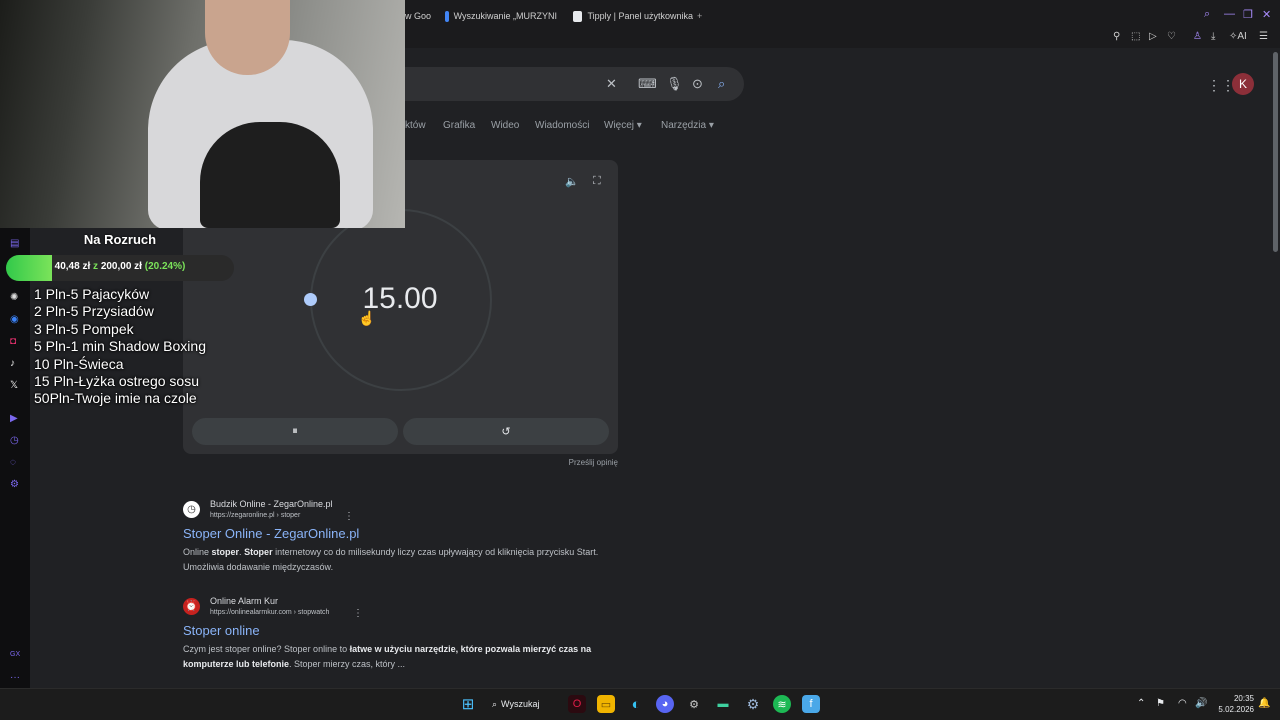 This screenshot has width=1280, height=720. What do you see at coordinates (14, 418) in the screenshot?
I see `player-icon: ▶` at bounding box center [14, 418].